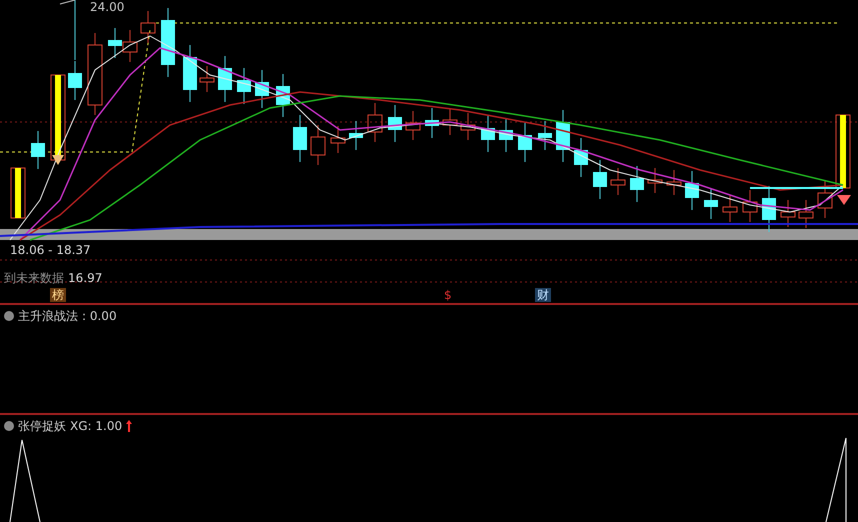  Describe the element at coordinates (96, 426) in the screenshot. I see `indicator-value: XG: 1.00` at that location.